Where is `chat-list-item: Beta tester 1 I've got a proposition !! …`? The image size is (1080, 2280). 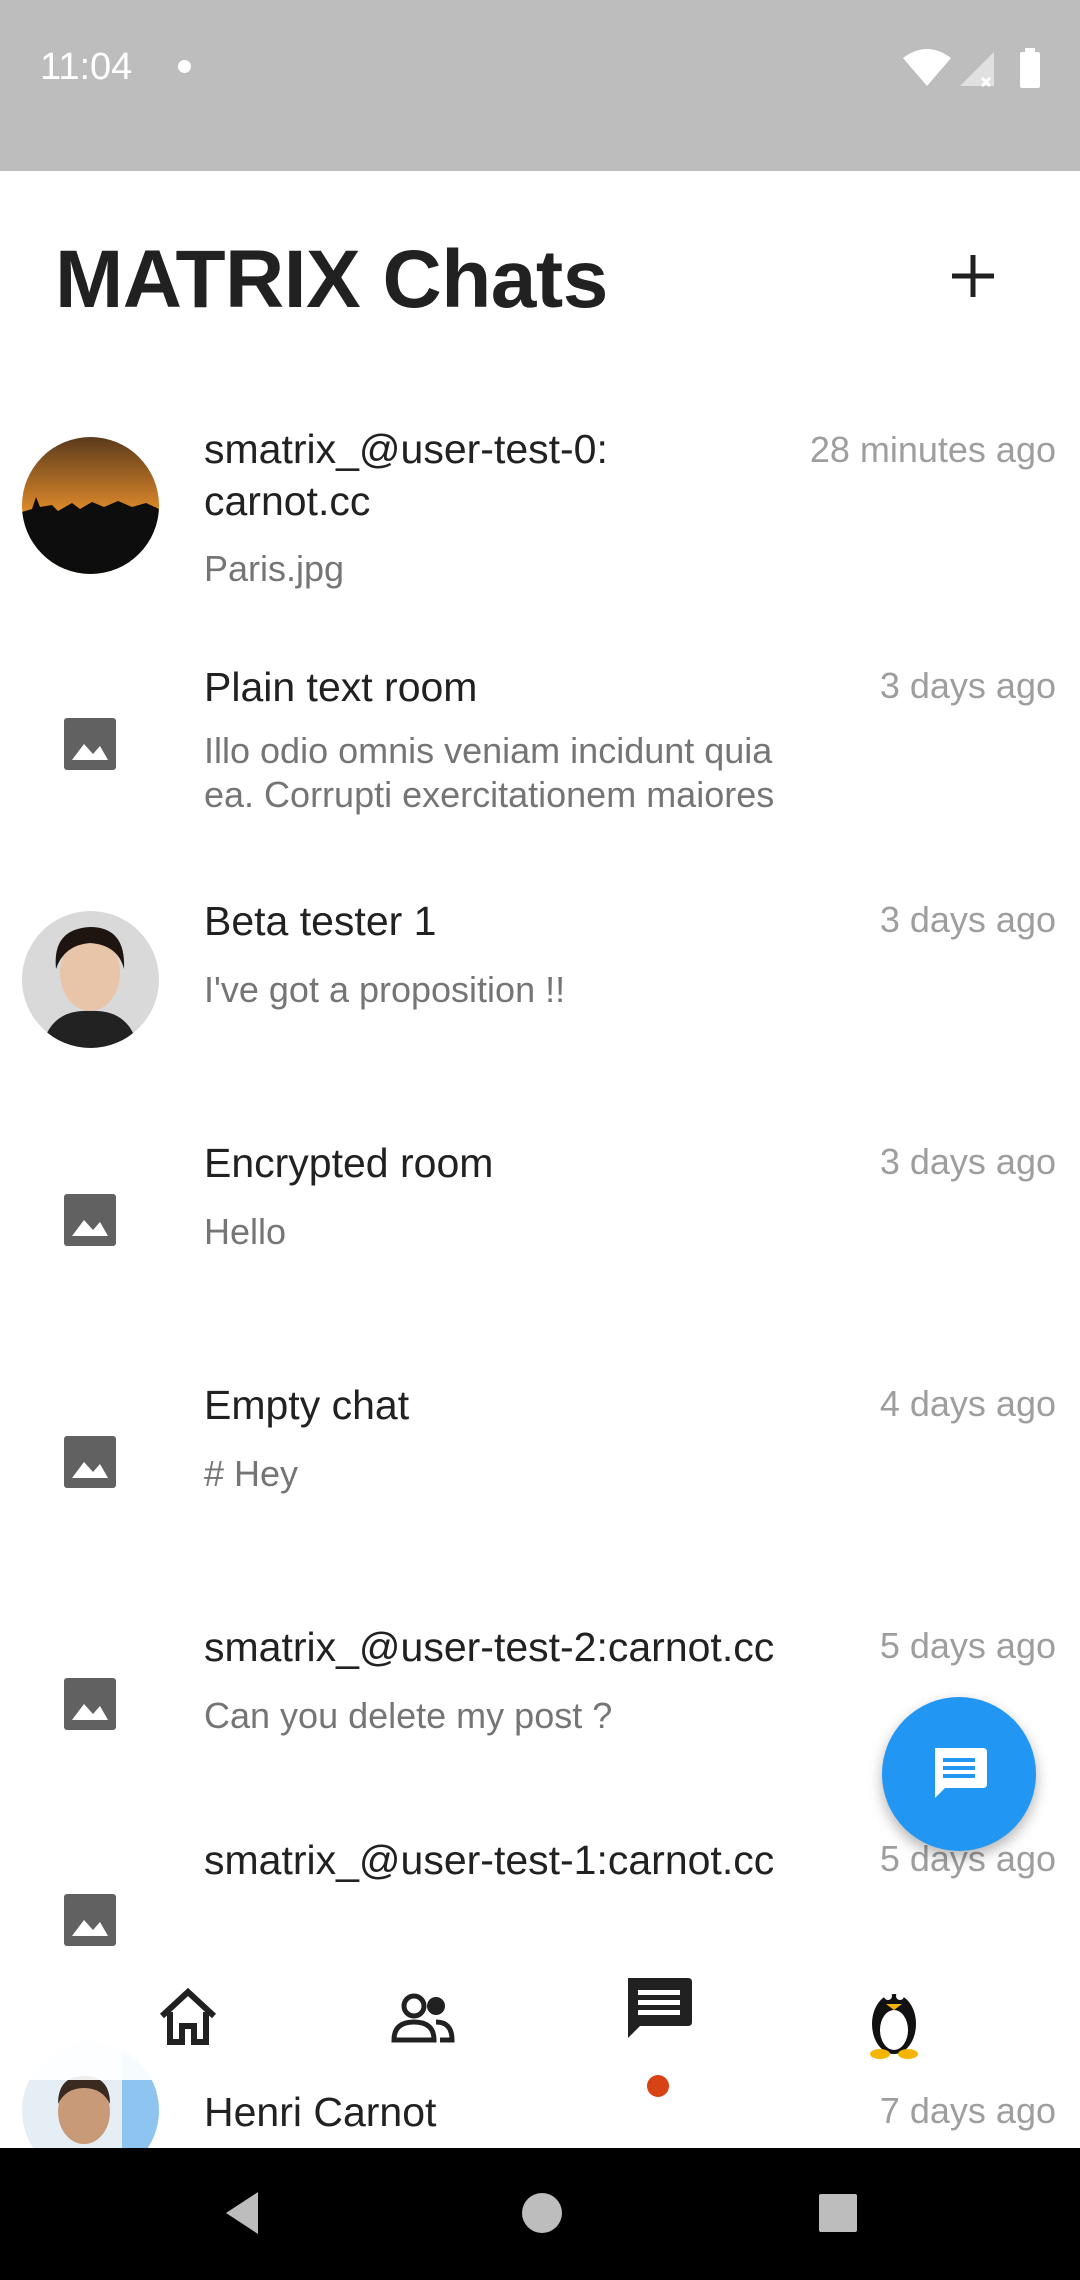
chat-list-item: Beta tester 1 I've got a proposition !! … is located at coordinates (540, 992).